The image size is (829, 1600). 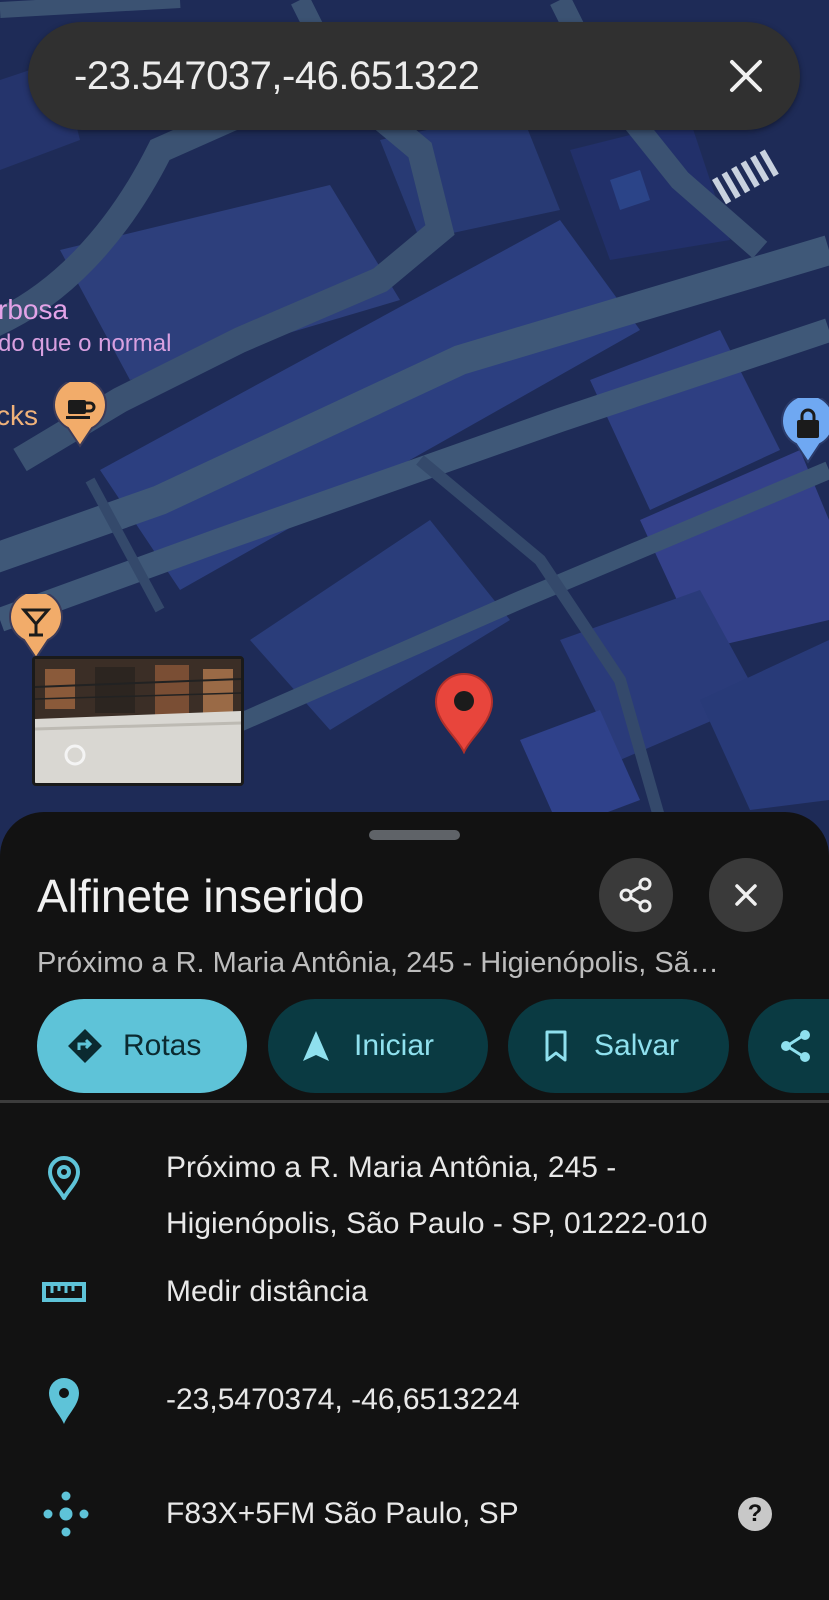 I want to click on save-button: Salvar, so click(x=618, y=1046).